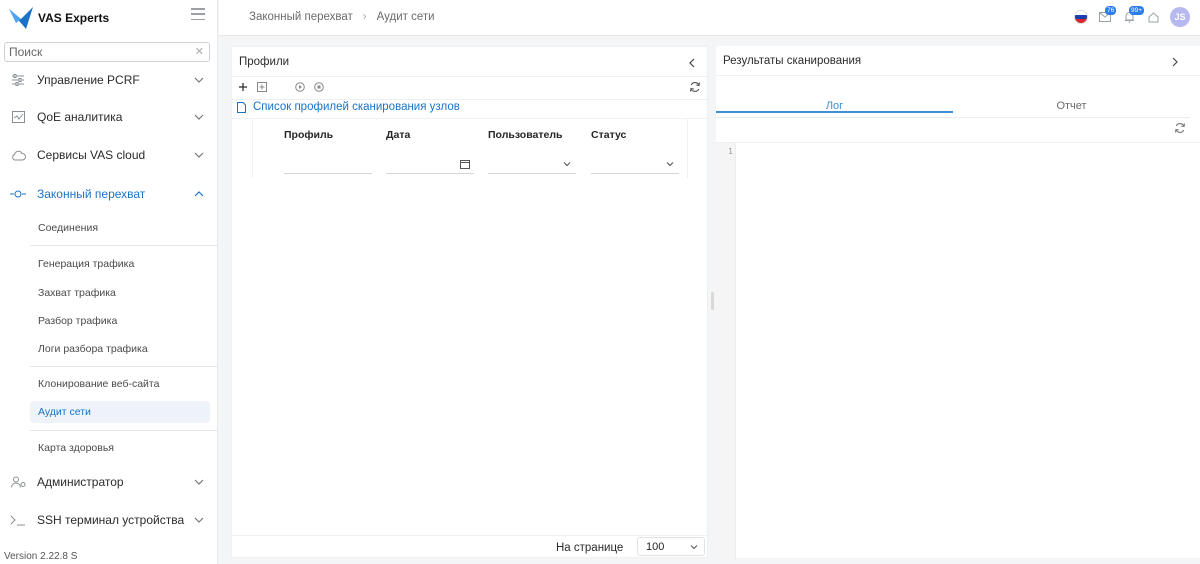 This screenshot has width=1200, height=564. What do you see at coordinates (18, 482) in the screenshot?
I see `admin-icon` at bounding box center [18, 482].